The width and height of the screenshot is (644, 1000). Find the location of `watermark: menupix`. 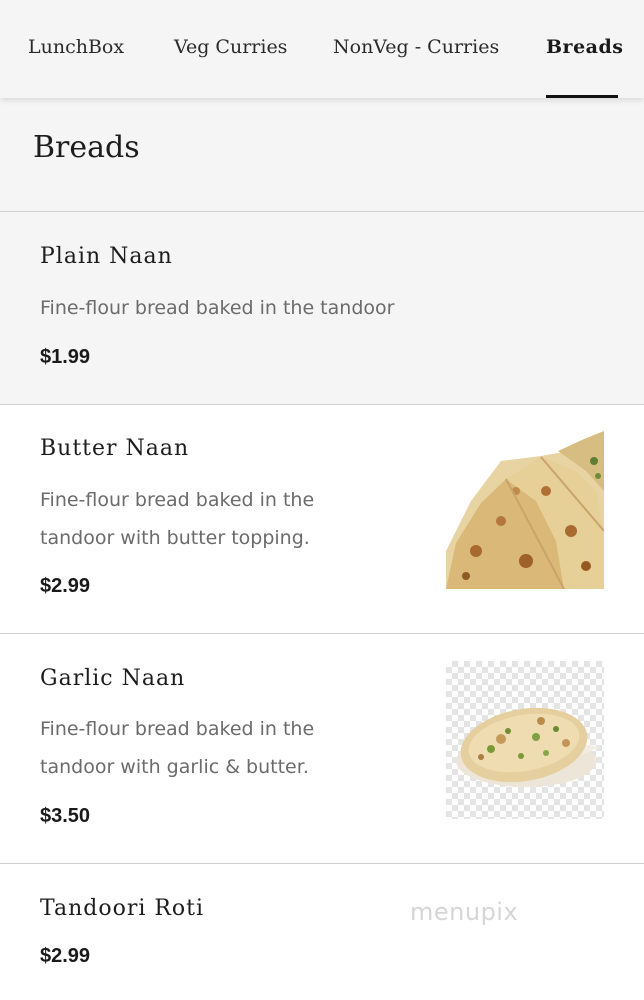

watermark: menupix is located at coordinates (464, 912).